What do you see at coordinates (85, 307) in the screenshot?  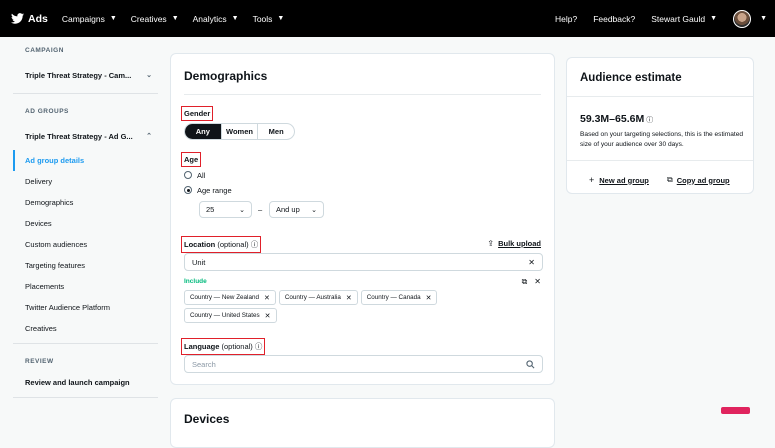 I see `sidebar-item-twitter-audience-platform: Twitter Audience Platform` at bounding box center [85, 307].